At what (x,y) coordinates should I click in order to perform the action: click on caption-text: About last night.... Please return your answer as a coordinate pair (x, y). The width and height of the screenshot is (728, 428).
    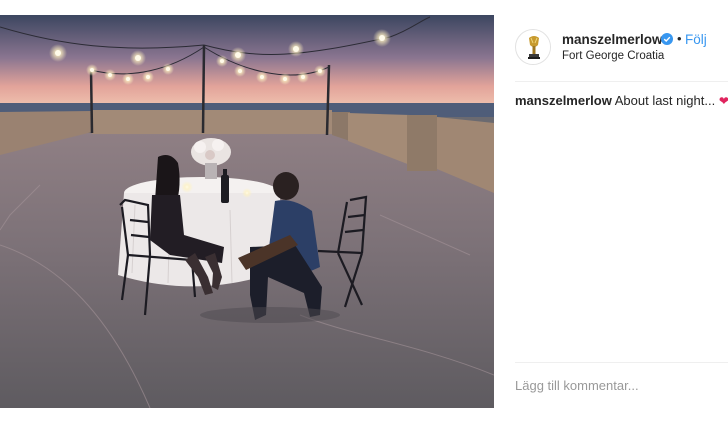
    Looking at the image, I should click on (665, 100).